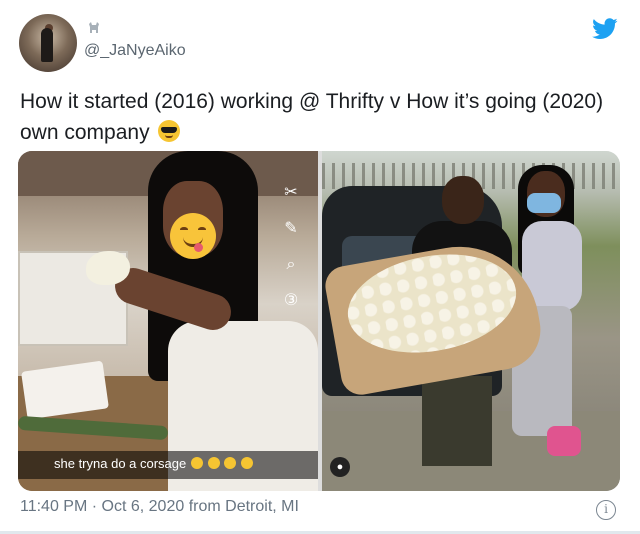 The image size is (640, 534). Describe the element at coordinates (108, 268) in the screenshot. I see `corsage-flower-shape` at that location.